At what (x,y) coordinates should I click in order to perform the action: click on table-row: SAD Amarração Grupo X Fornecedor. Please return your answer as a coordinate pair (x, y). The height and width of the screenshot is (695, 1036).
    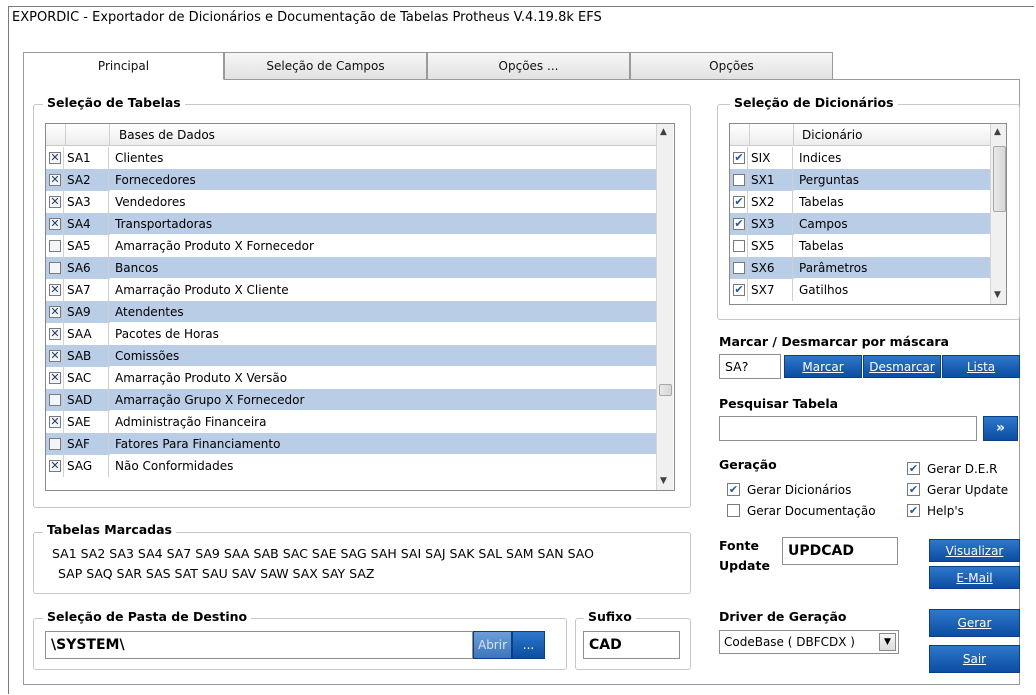
    Looking at the image, I should click on (351, 400).